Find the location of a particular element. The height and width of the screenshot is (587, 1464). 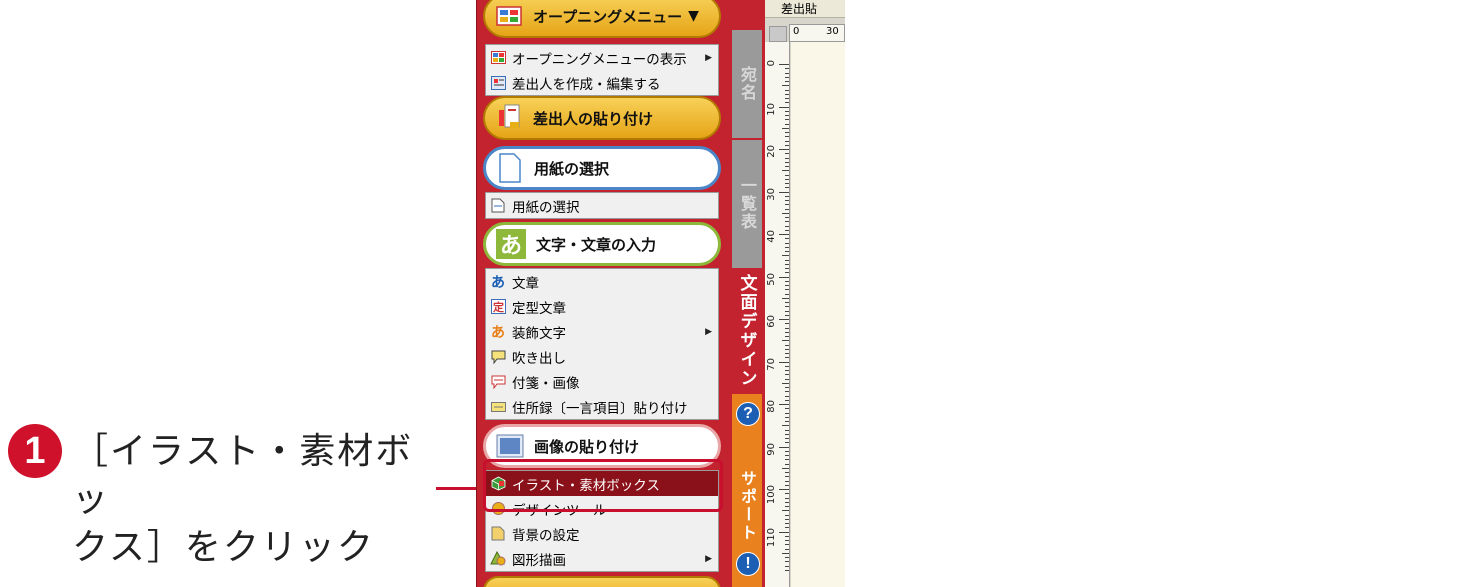

tab-address: 宛名 is located at coordinates (747, 84).